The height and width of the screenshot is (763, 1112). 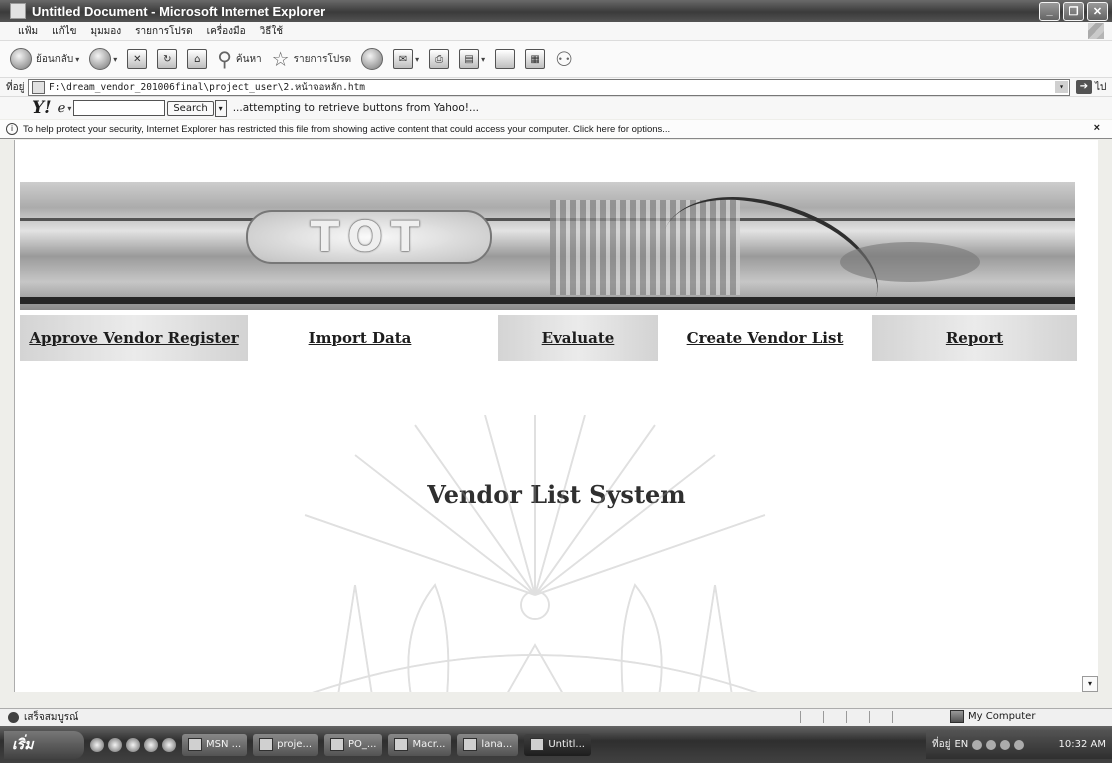 I want to click on yahoo-search-input, so click(x=119, y=108).